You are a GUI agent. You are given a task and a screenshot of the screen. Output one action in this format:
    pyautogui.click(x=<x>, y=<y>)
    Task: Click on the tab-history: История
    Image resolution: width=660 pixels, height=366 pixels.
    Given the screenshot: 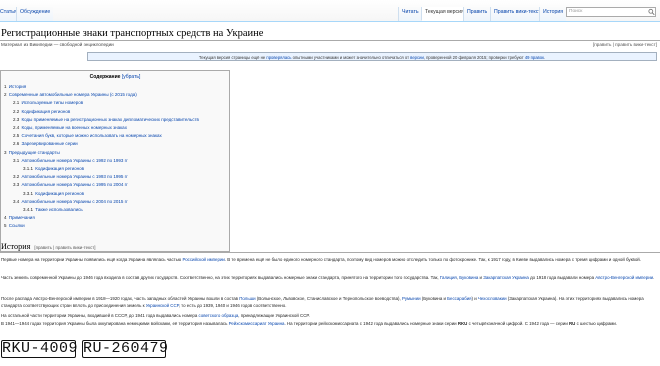 What is the action you would take?
    pyautogui.click(x=553, y=14)
    